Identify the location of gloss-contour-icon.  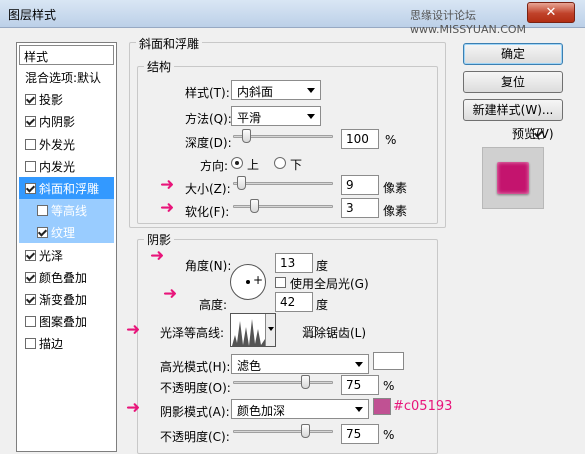
(248, 331).